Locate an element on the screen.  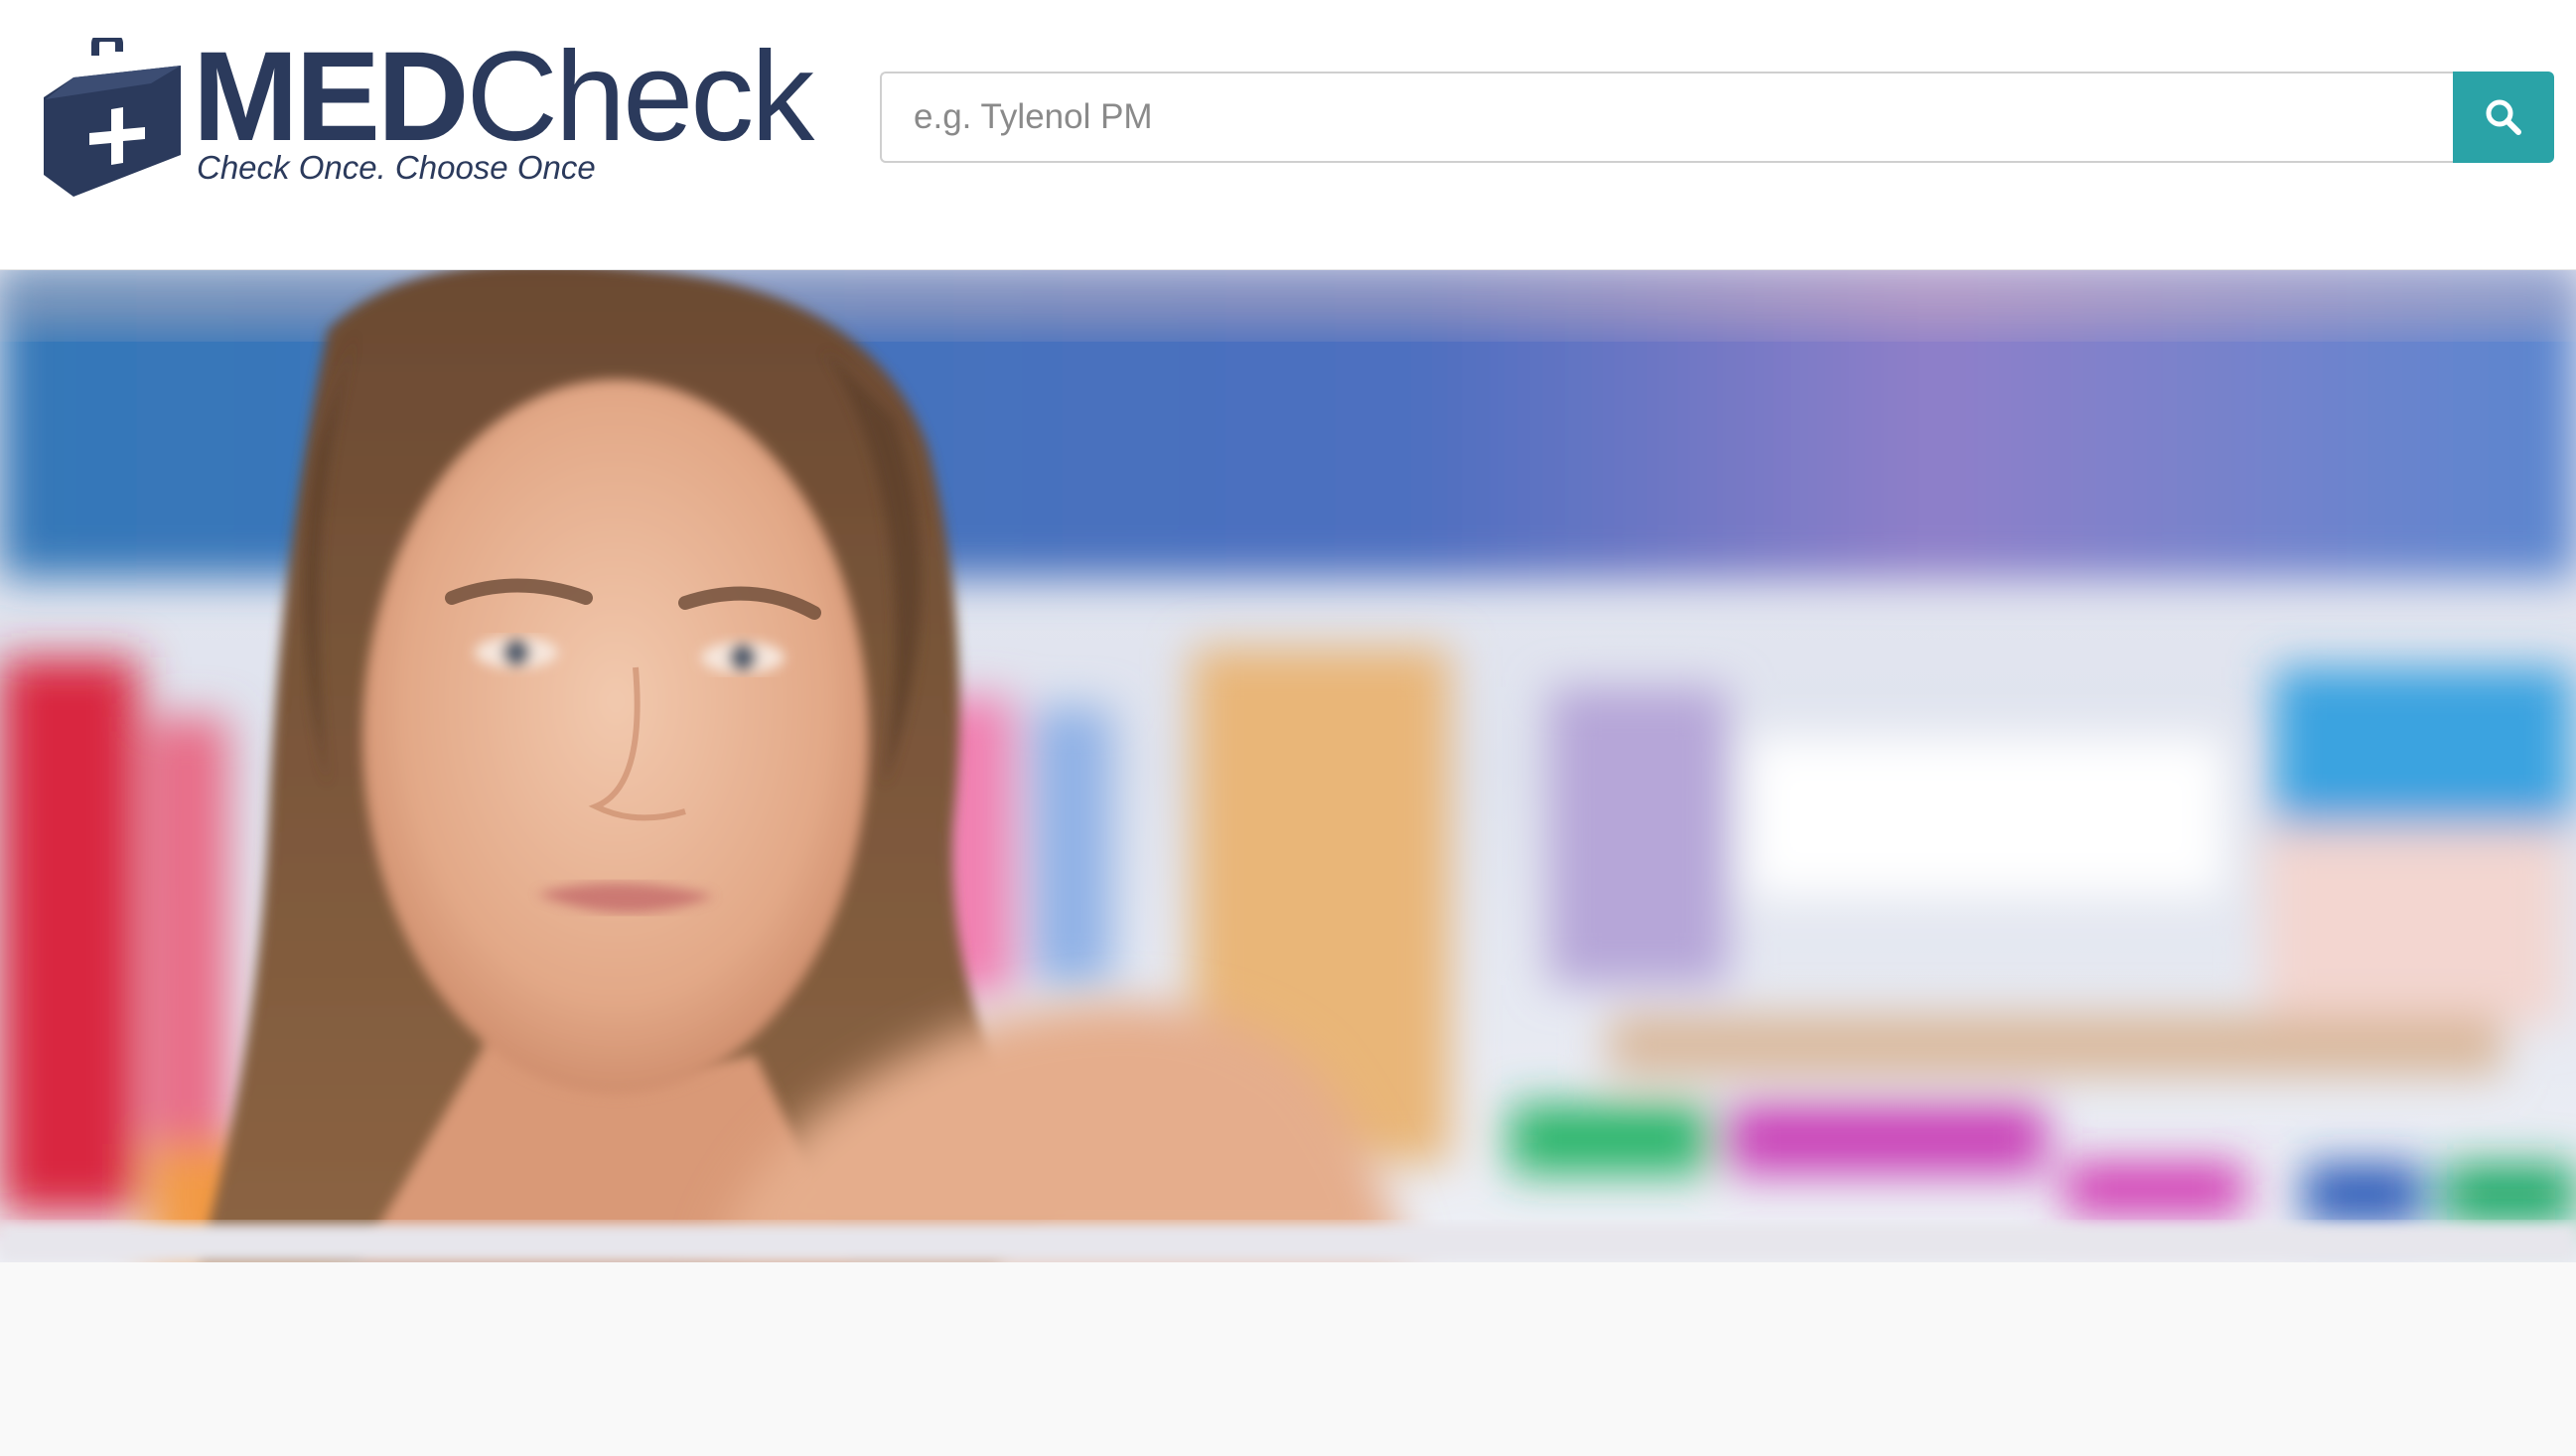
search-icon is located at coordinates (2504, 117).